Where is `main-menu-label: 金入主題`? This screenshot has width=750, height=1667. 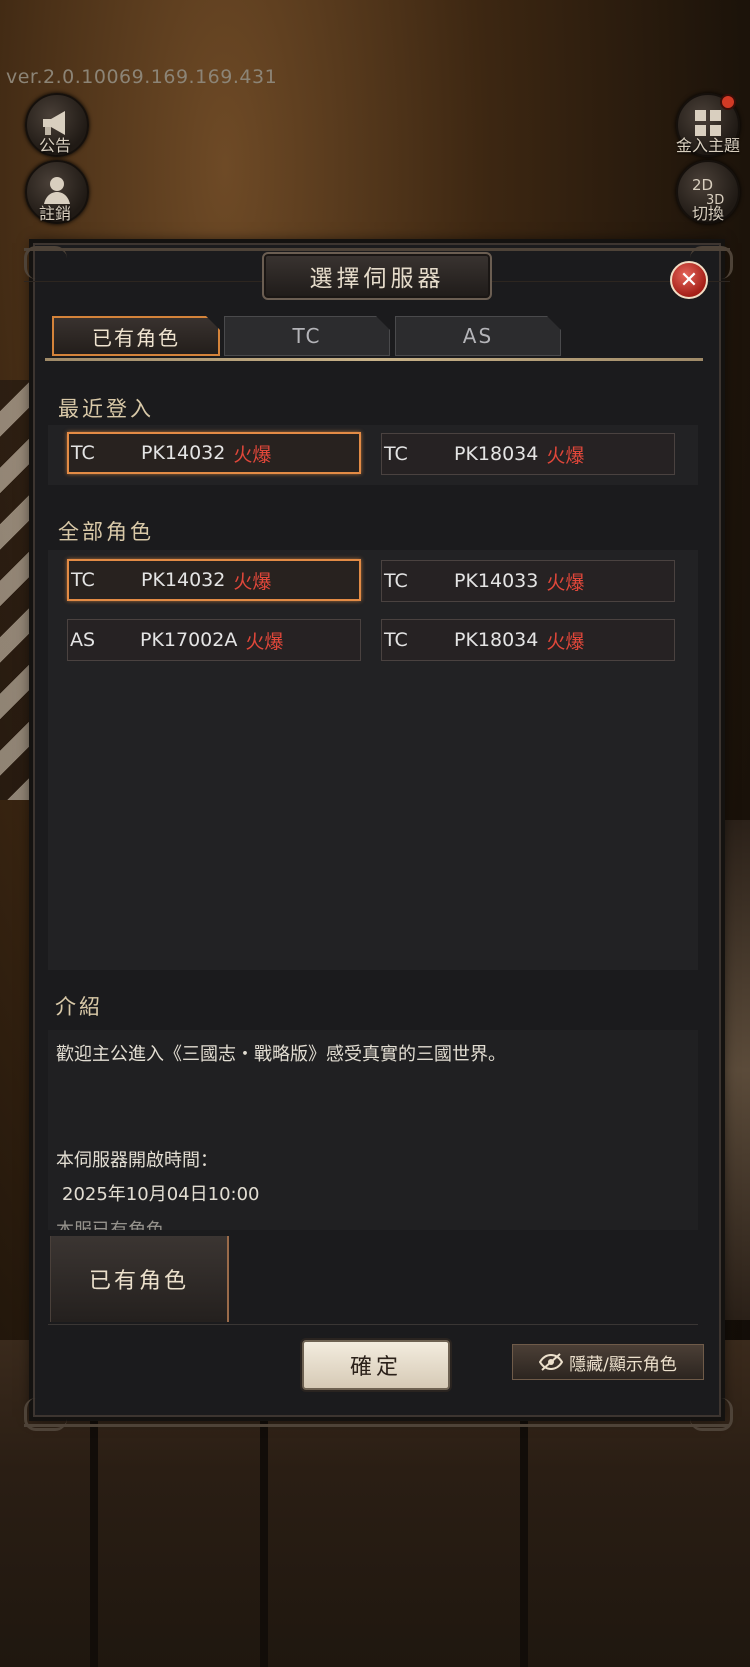
main-menu-label: 金入主題 is located at coordinates (707, 145).